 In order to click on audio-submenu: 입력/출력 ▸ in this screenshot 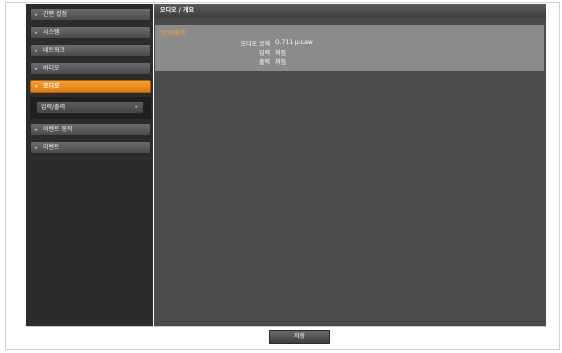, I will do `click(90, 108)`.